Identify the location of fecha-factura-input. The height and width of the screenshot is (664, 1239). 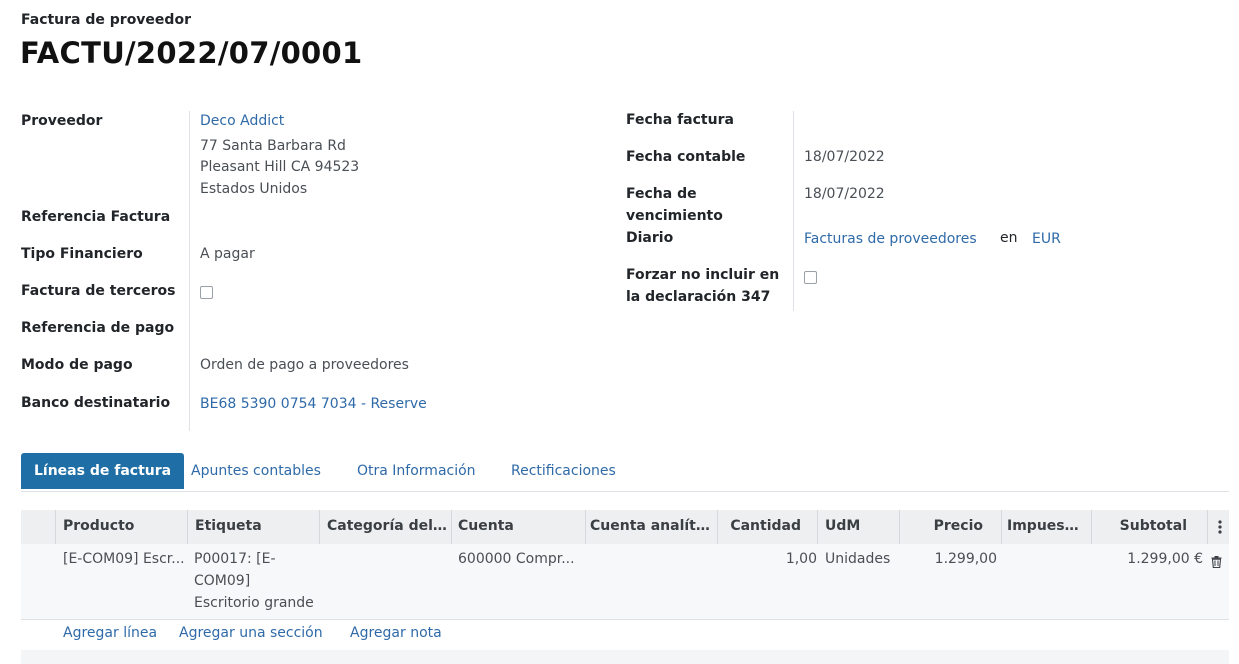
(1004, 122).